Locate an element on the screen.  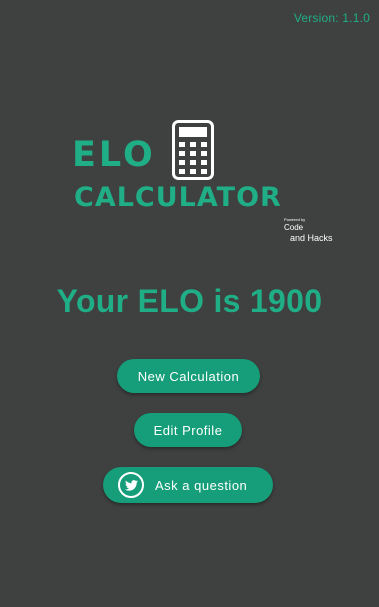
new-calculation-label: New Calculation is located at coordinates (188, 376).